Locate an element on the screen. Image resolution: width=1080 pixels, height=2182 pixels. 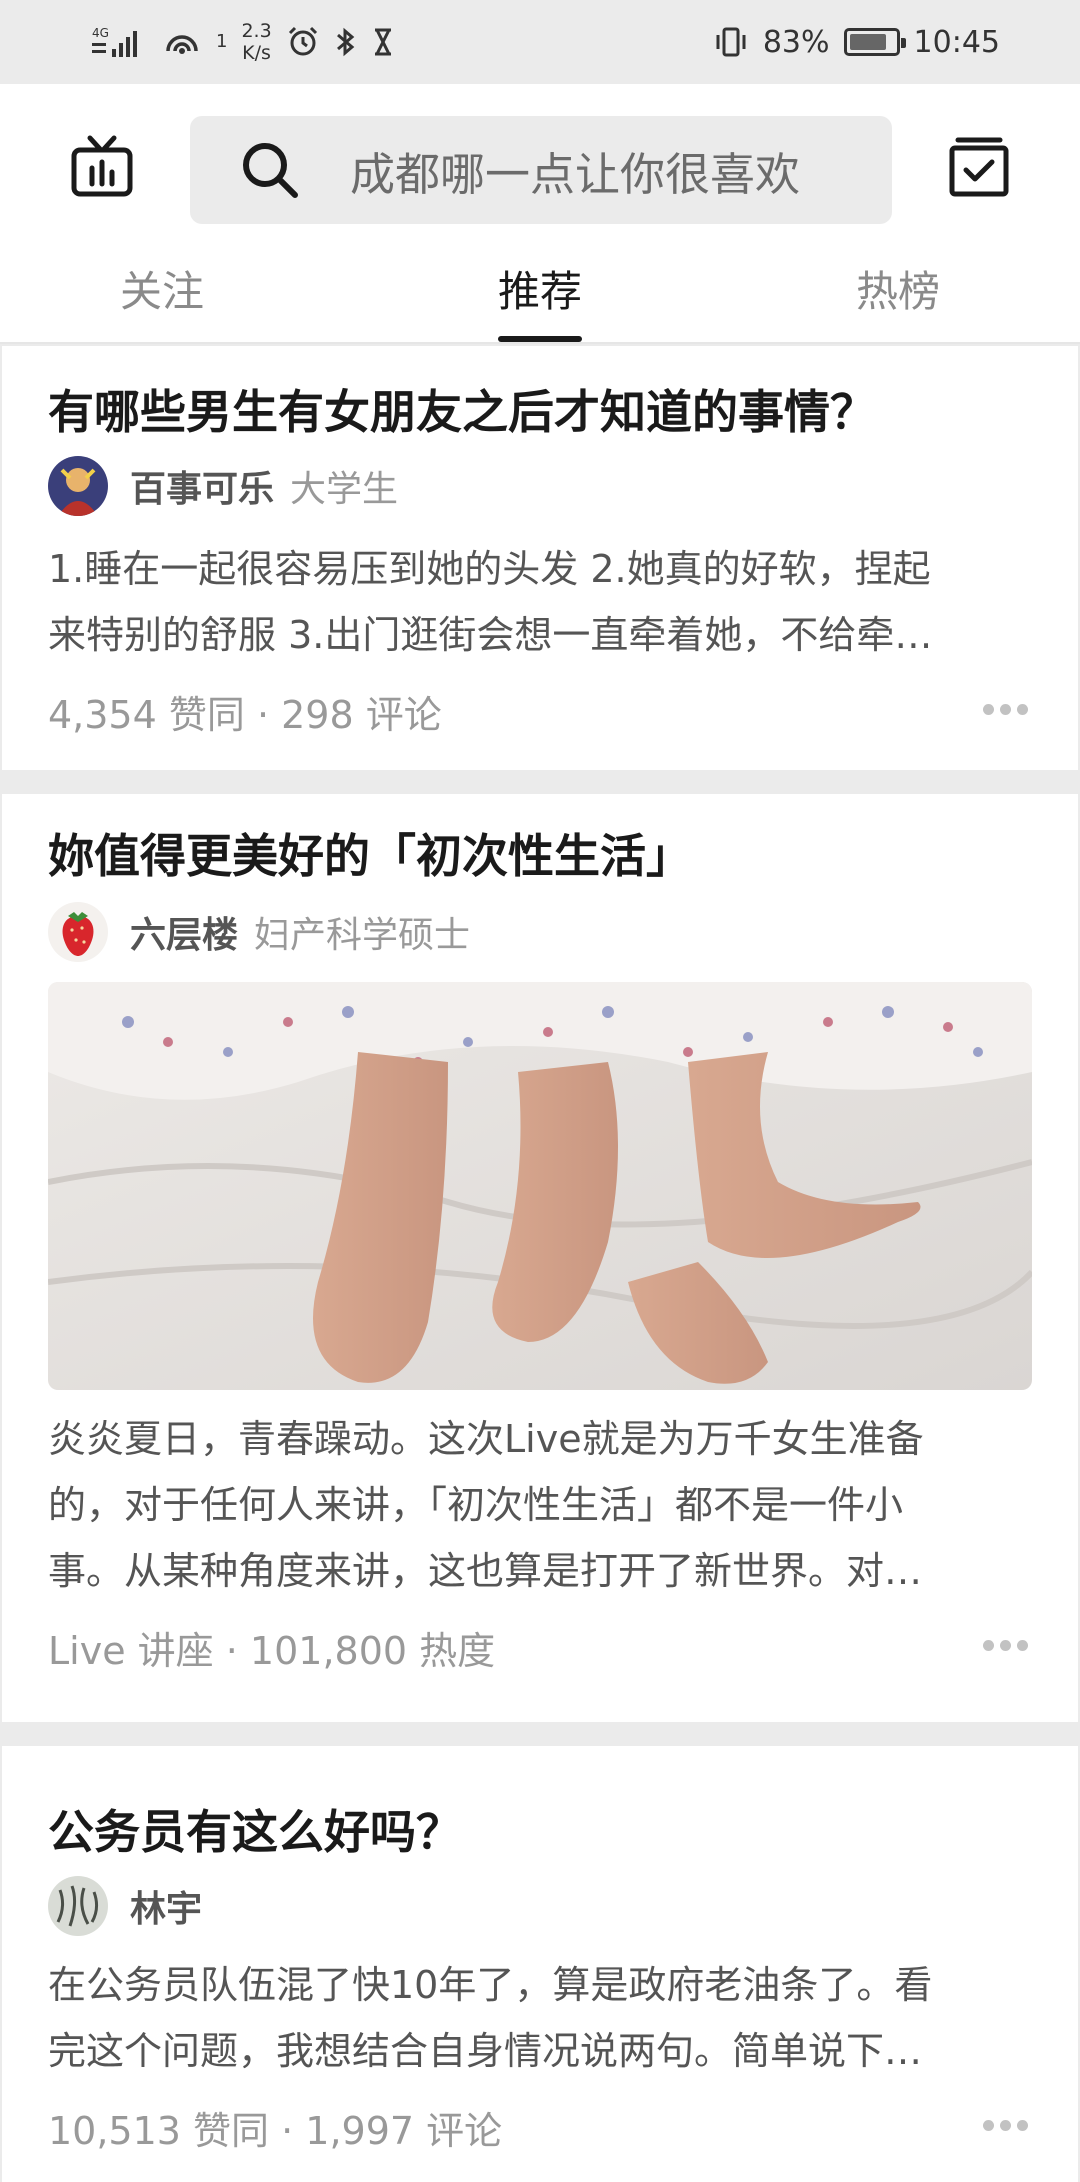
card-meta: Live 讲座 · 101,800 热度 is located at coordinates (272, 1651).